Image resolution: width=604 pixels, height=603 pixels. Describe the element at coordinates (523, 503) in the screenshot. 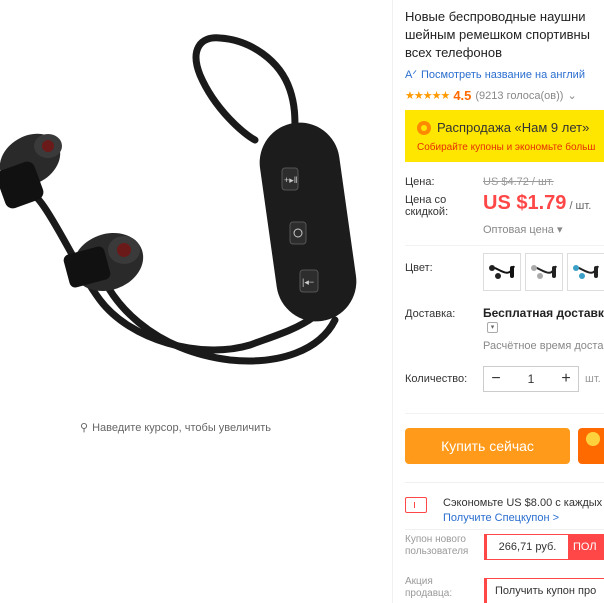

I see `savings-text: Сэкономьте US $8.00 с каждых` at that location.